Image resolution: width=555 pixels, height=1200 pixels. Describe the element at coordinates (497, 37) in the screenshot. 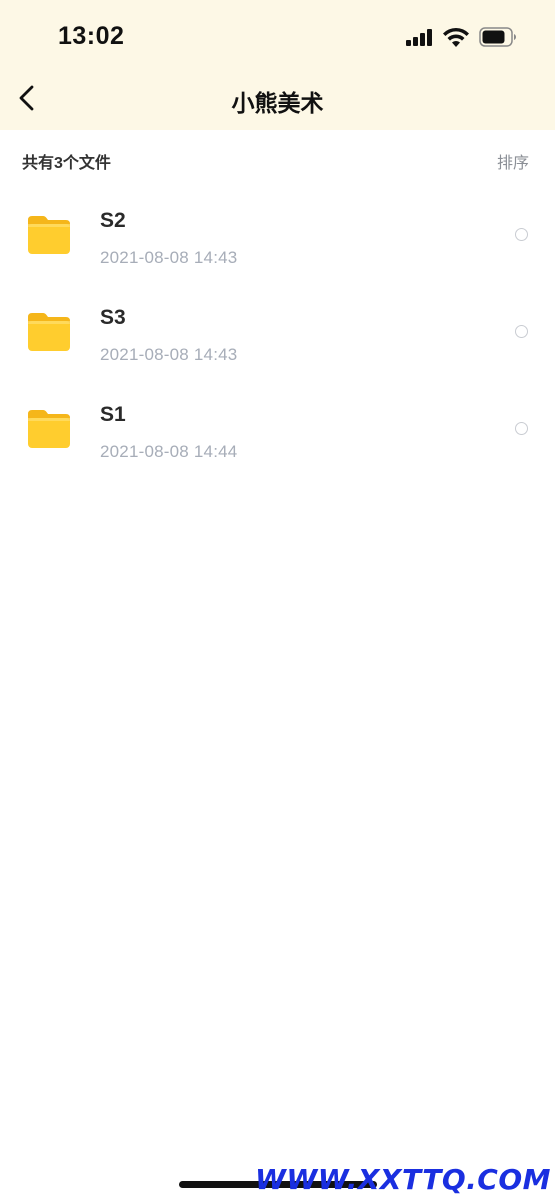

I see `battery-icon` at that location.